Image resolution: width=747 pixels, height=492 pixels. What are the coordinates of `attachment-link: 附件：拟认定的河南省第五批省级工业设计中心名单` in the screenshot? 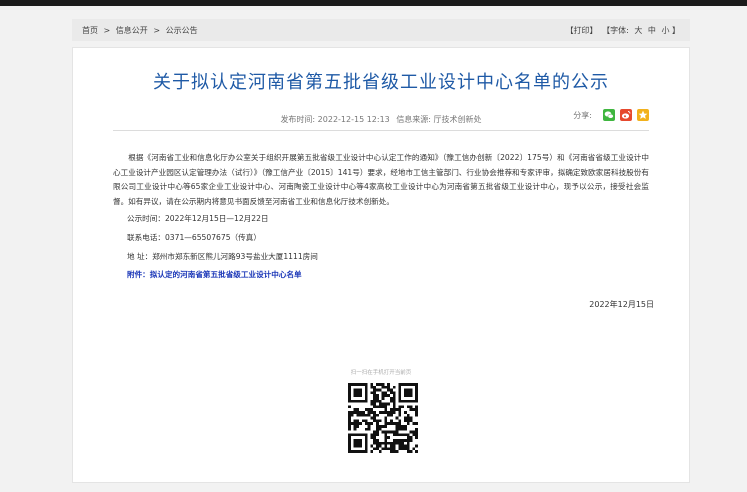 It's located at (381, 275).